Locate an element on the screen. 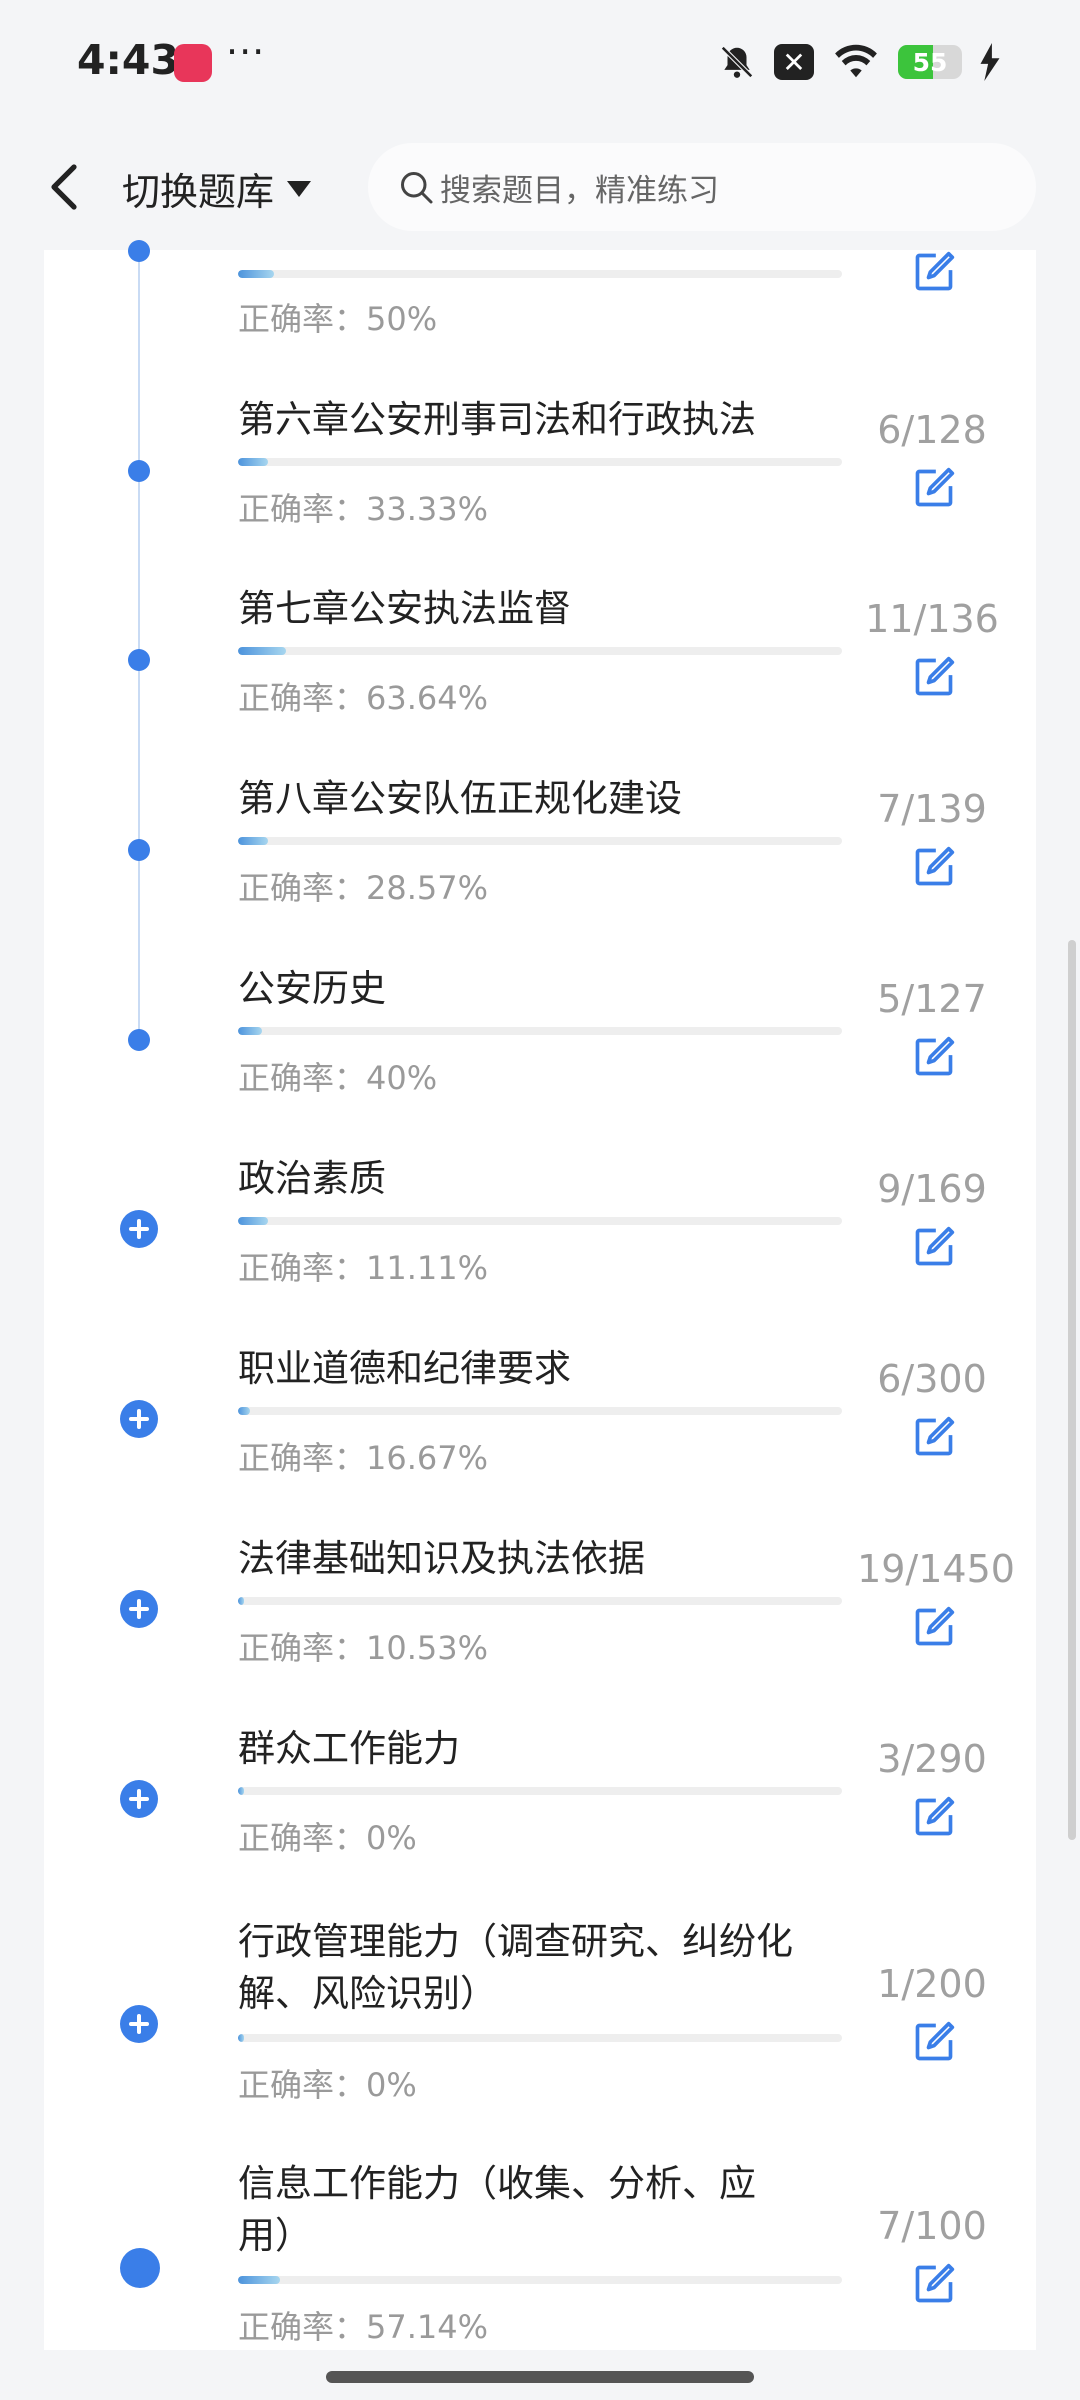 The height and width of the screenshot is (2400, 1080). status-icons: ✕ 55 is located at coordinates (859, 62).